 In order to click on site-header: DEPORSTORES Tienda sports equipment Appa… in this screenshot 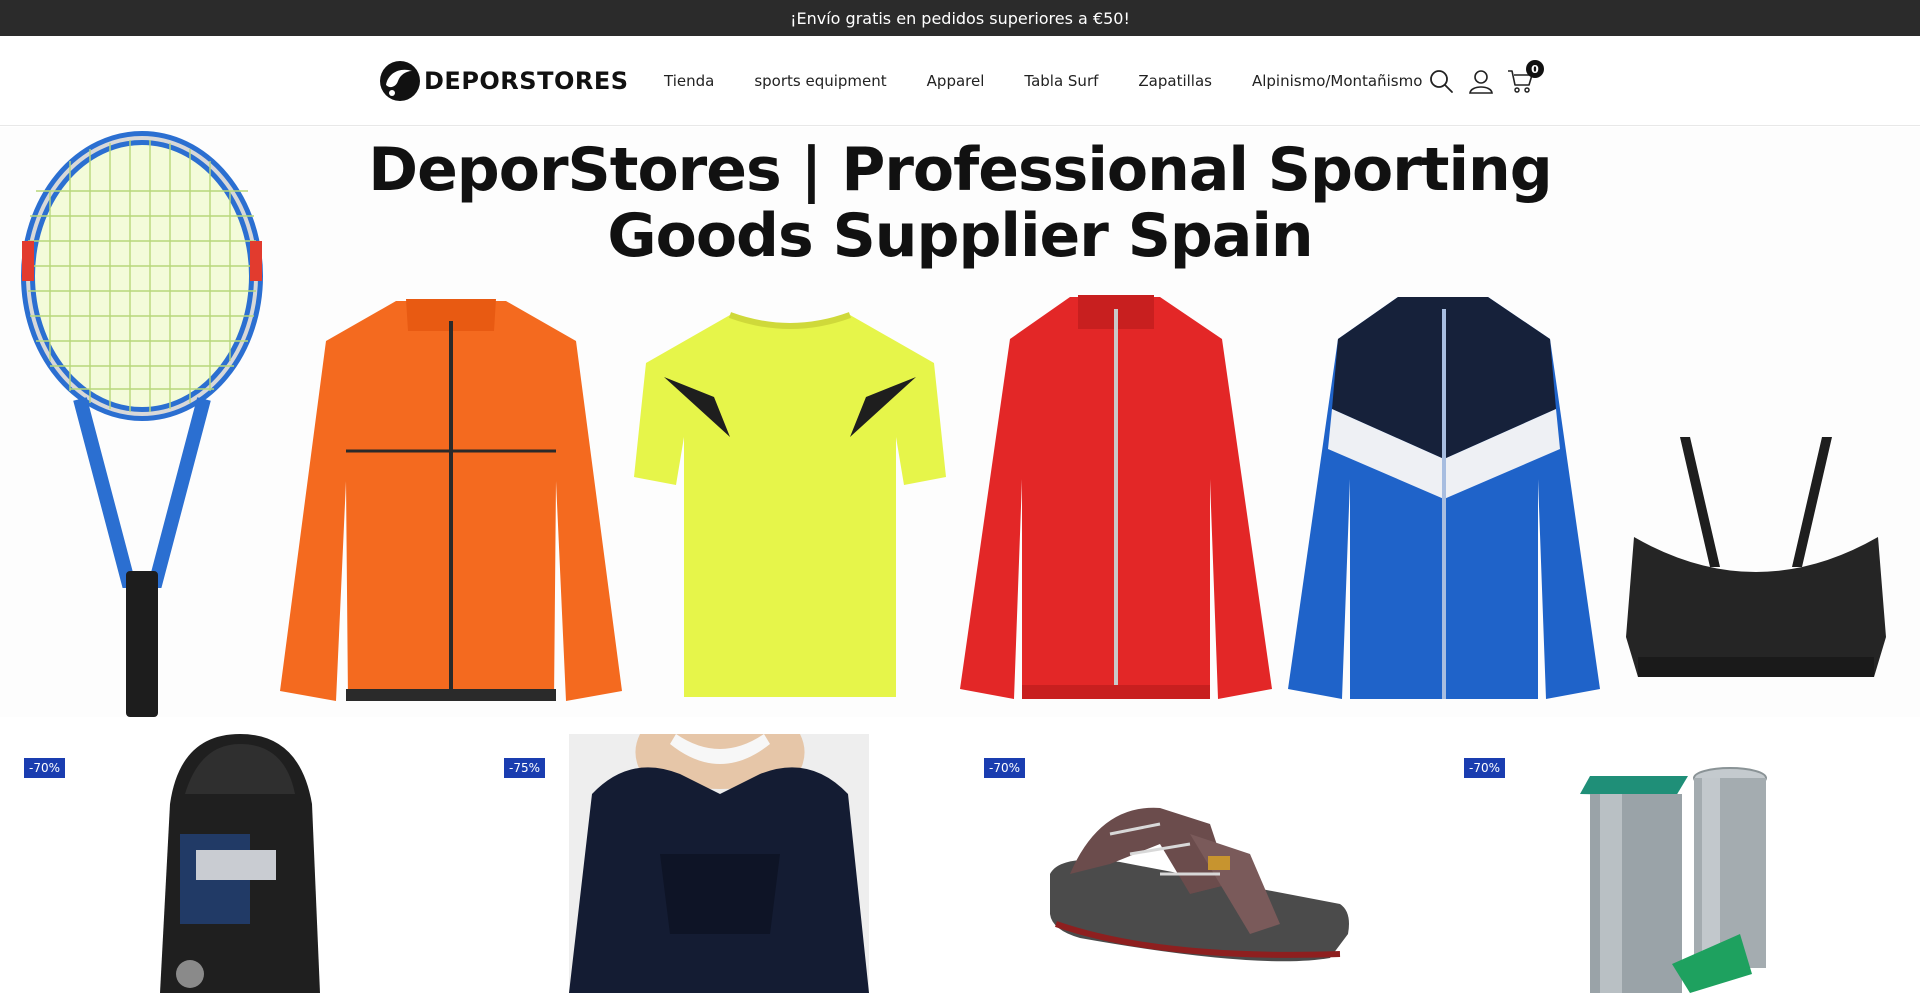, I will do `click(960, 81)`.